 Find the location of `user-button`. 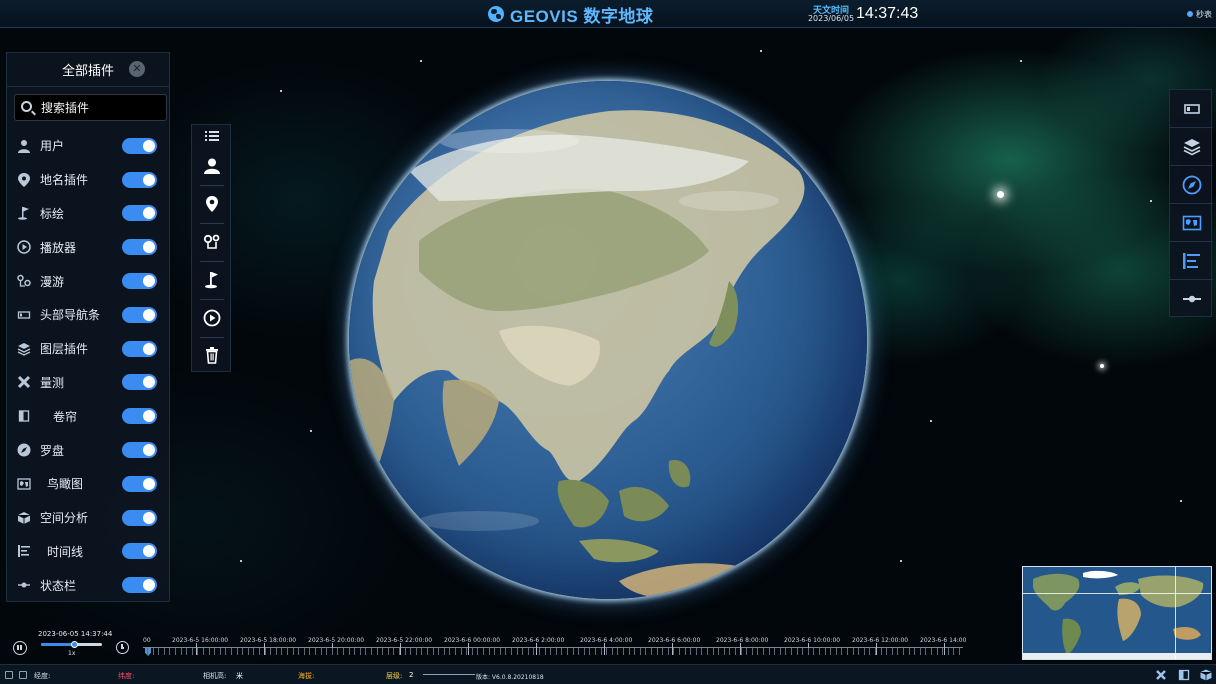

user-button is located at coordinates (212, 166).